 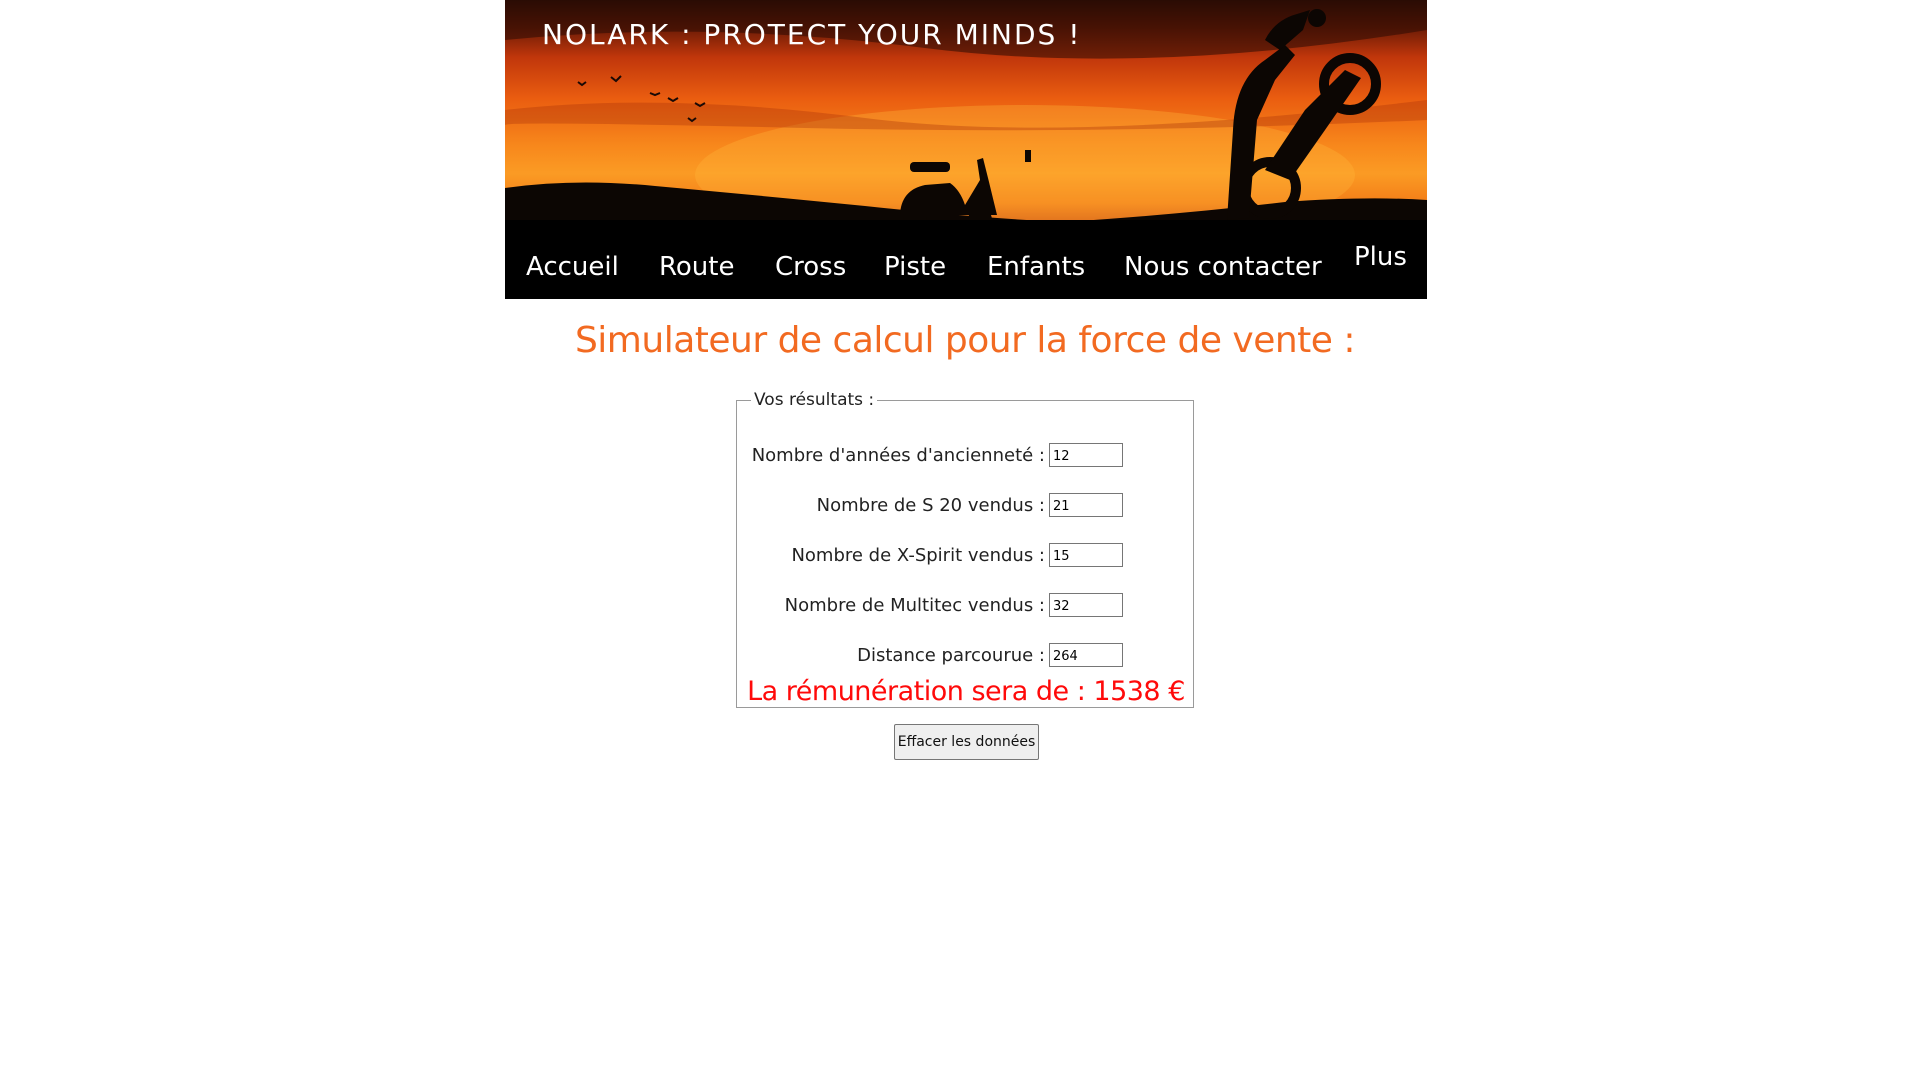 I want to click on field-row-xspirit: Nombre de X-Spirit vendus :, so click(x=957, y=555).